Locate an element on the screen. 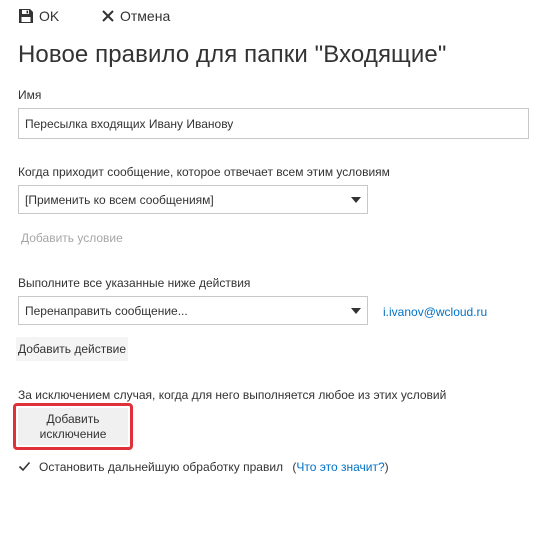 The image size is (557, 533). stop-processing-checkbox is located at coordinates (24, 466).